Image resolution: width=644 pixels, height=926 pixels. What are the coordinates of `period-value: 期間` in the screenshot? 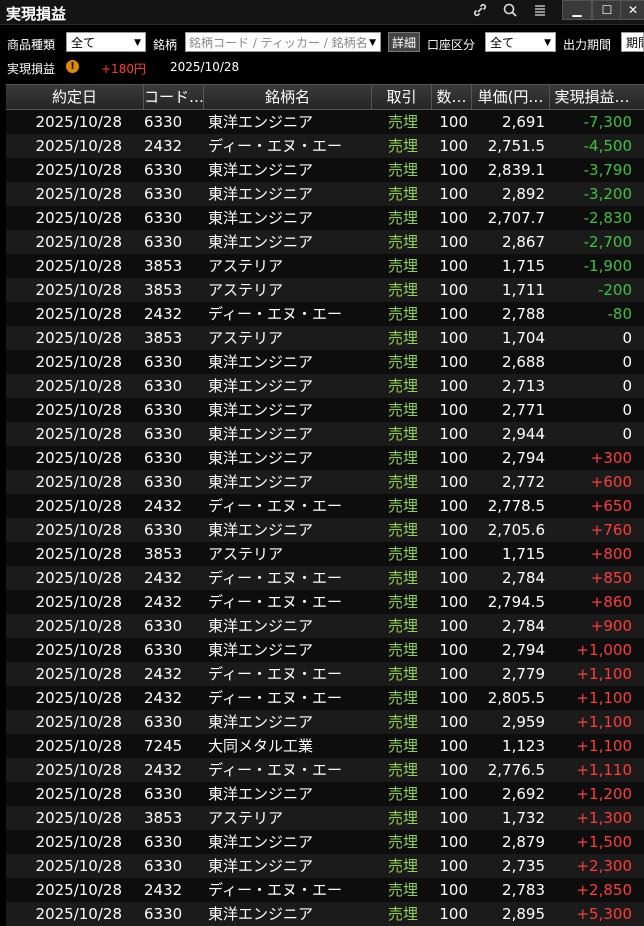 It's located at (634, 43).